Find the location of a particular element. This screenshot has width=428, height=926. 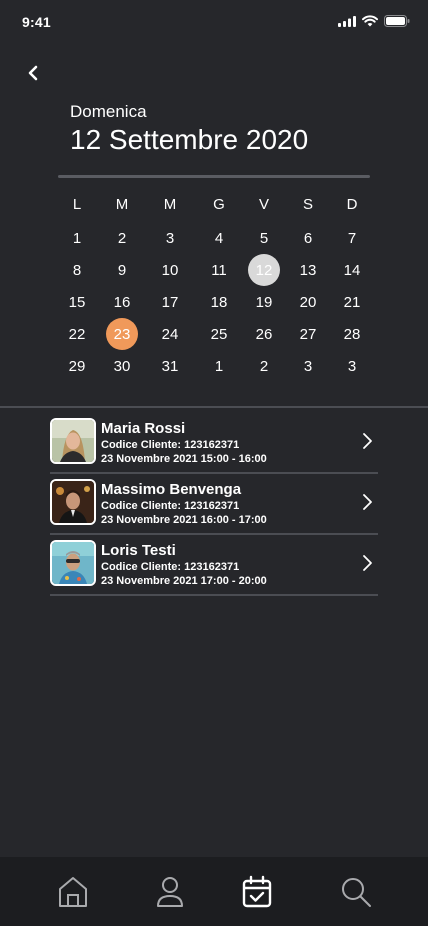

appointment-name: Loris Testi is located at coordinates (138, 550).